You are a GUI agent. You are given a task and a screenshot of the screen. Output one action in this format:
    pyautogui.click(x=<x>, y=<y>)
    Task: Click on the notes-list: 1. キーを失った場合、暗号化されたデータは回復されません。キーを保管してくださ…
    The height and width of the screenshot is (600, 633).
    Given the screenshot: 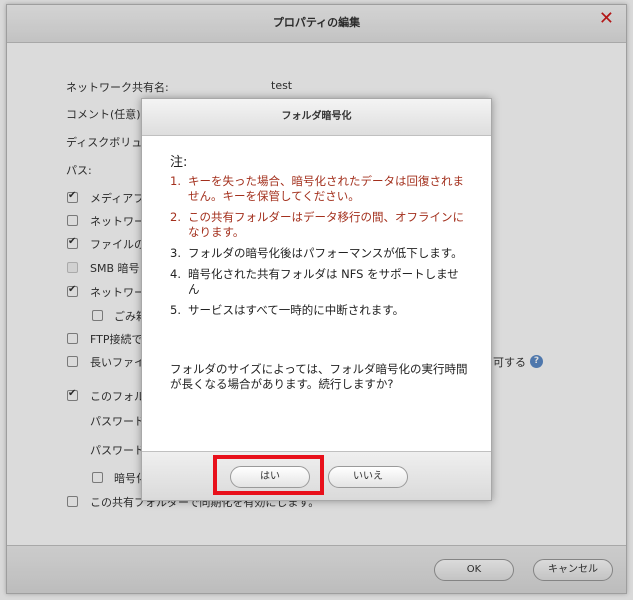 What is the action you would take?
    pyautogui.click(x=320, y=249)
    